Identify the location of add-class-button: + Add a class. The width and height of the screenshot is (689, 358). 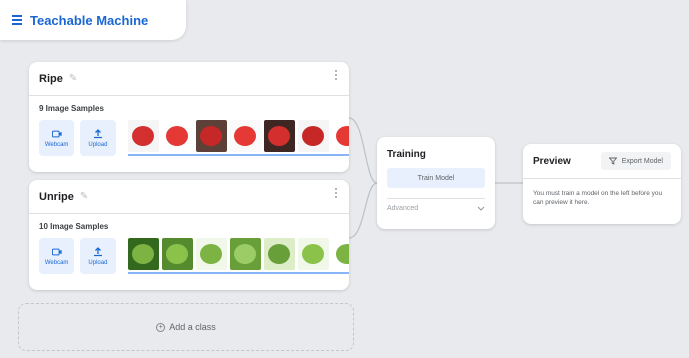
(186, 327).